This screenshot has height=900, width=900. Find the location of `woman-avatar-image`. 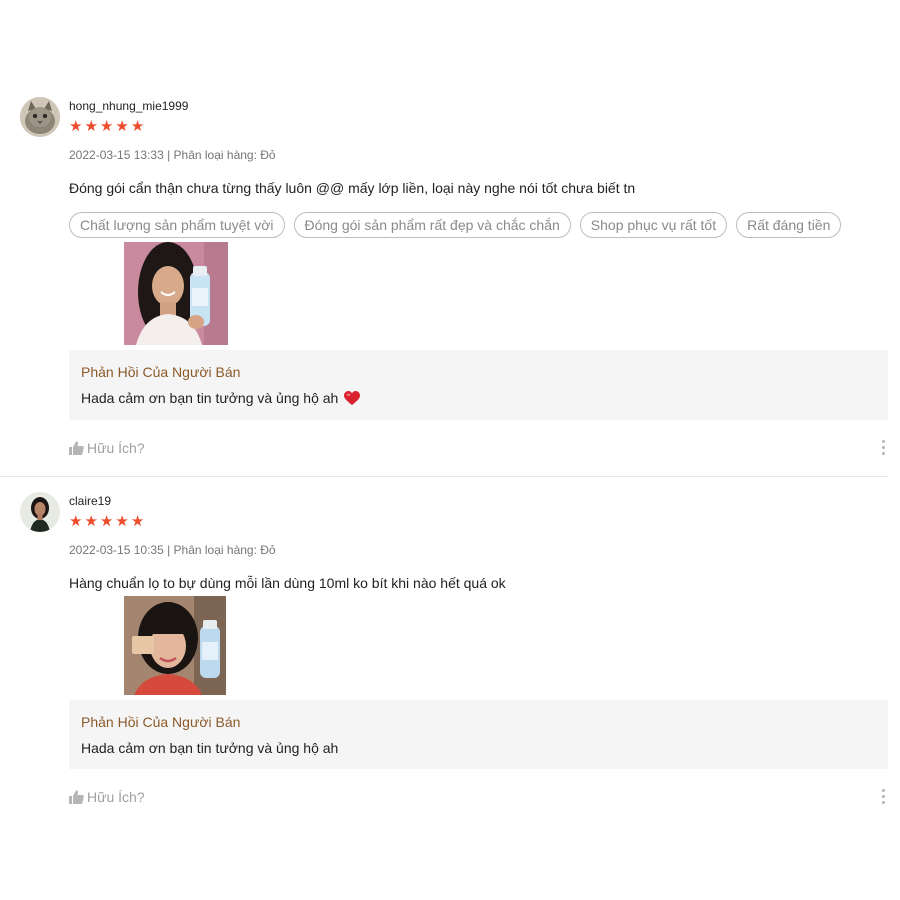

woman-avatar-image is located at coordinates (40, 512).